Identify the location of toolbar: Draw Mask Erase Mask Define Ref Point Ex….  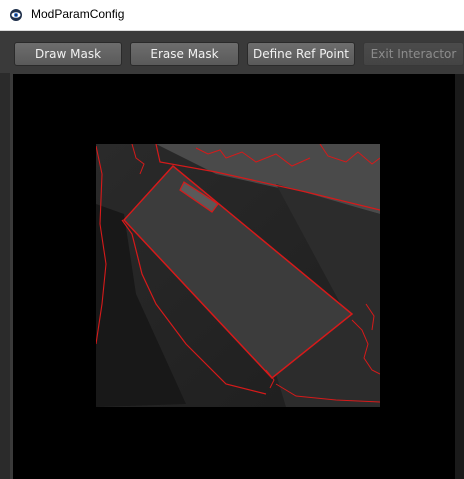
(232, 52).